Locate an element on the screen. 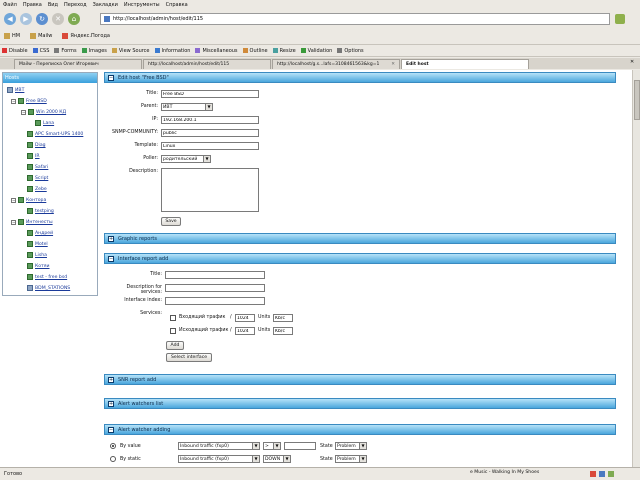 This screenshot has height=480, width=640. play-icon is located at coordinates (593, 474).